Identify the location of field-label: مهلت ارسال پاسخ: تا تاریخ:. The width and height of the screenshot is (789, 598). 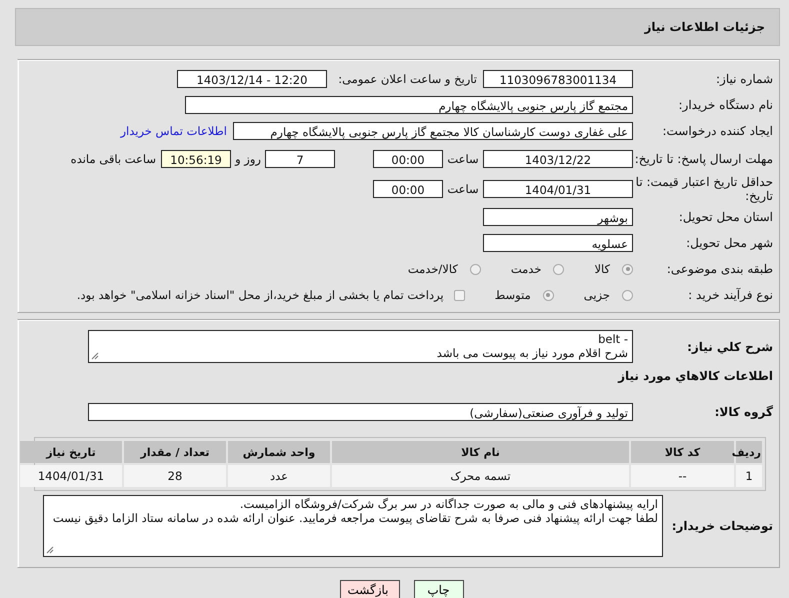
(704, 159).